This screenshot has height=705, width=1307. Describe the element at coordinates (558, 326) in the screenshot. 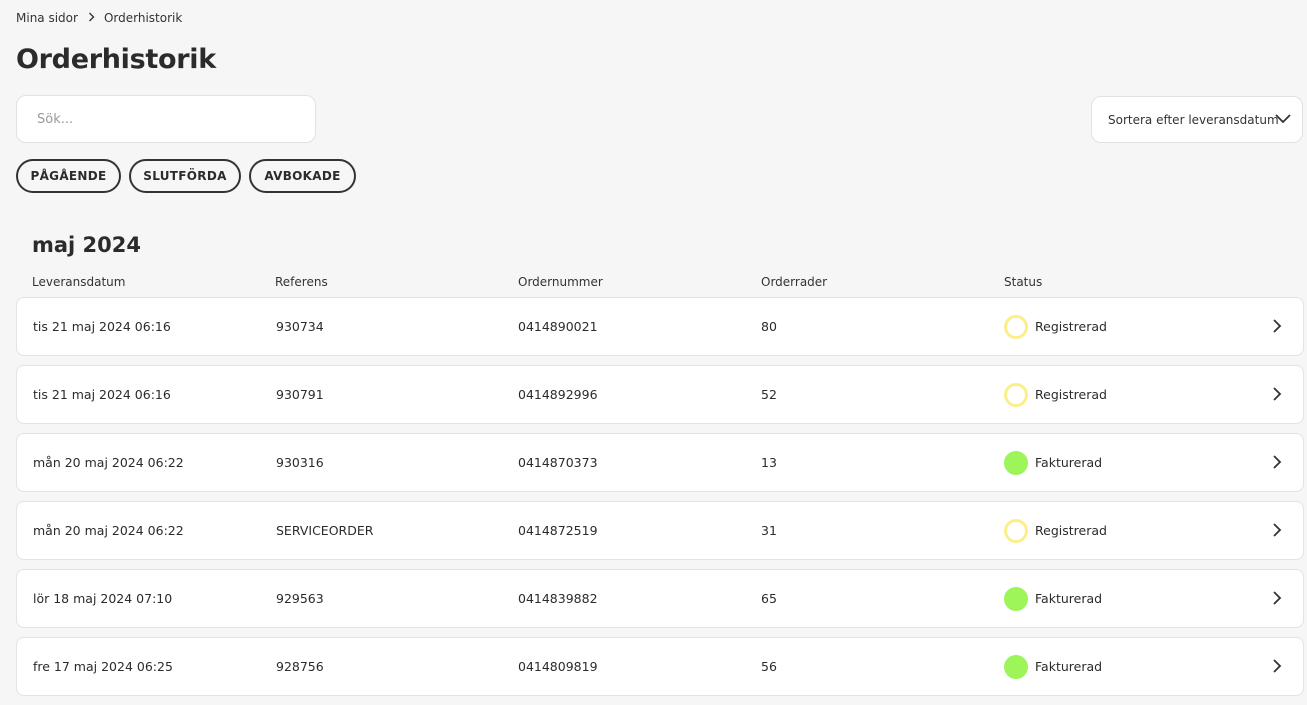

I see `order-number: 0414890021` at that location.